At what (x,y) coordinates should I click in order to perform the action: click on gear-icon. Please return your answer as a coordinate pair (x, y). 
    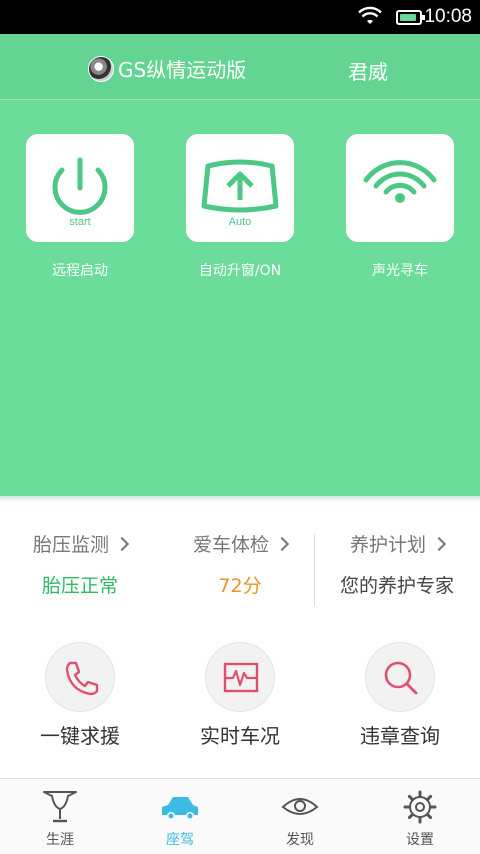
    Looking at the image, I should click on (420, 807).